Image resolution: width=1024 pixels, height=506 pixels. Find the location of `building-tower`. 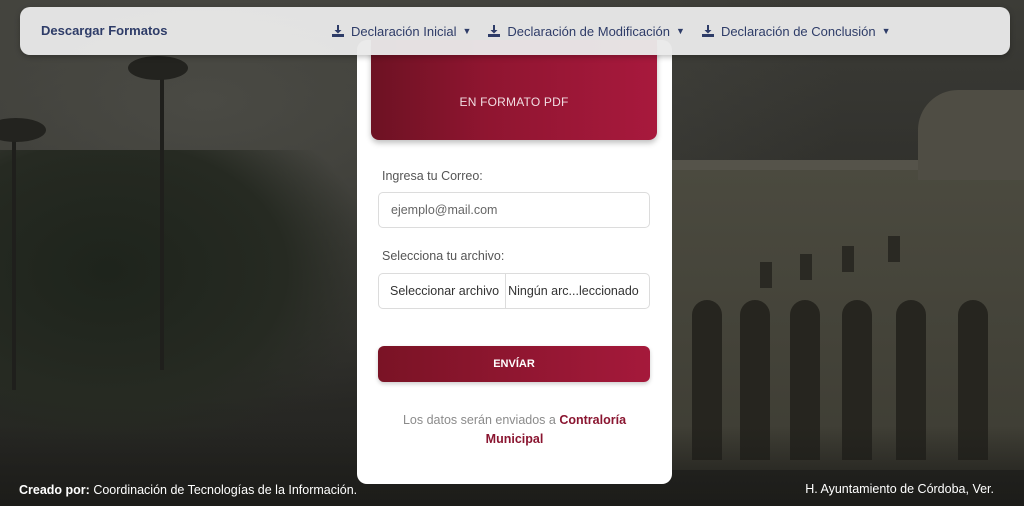

building-tower is located at coordinates (971, 135).